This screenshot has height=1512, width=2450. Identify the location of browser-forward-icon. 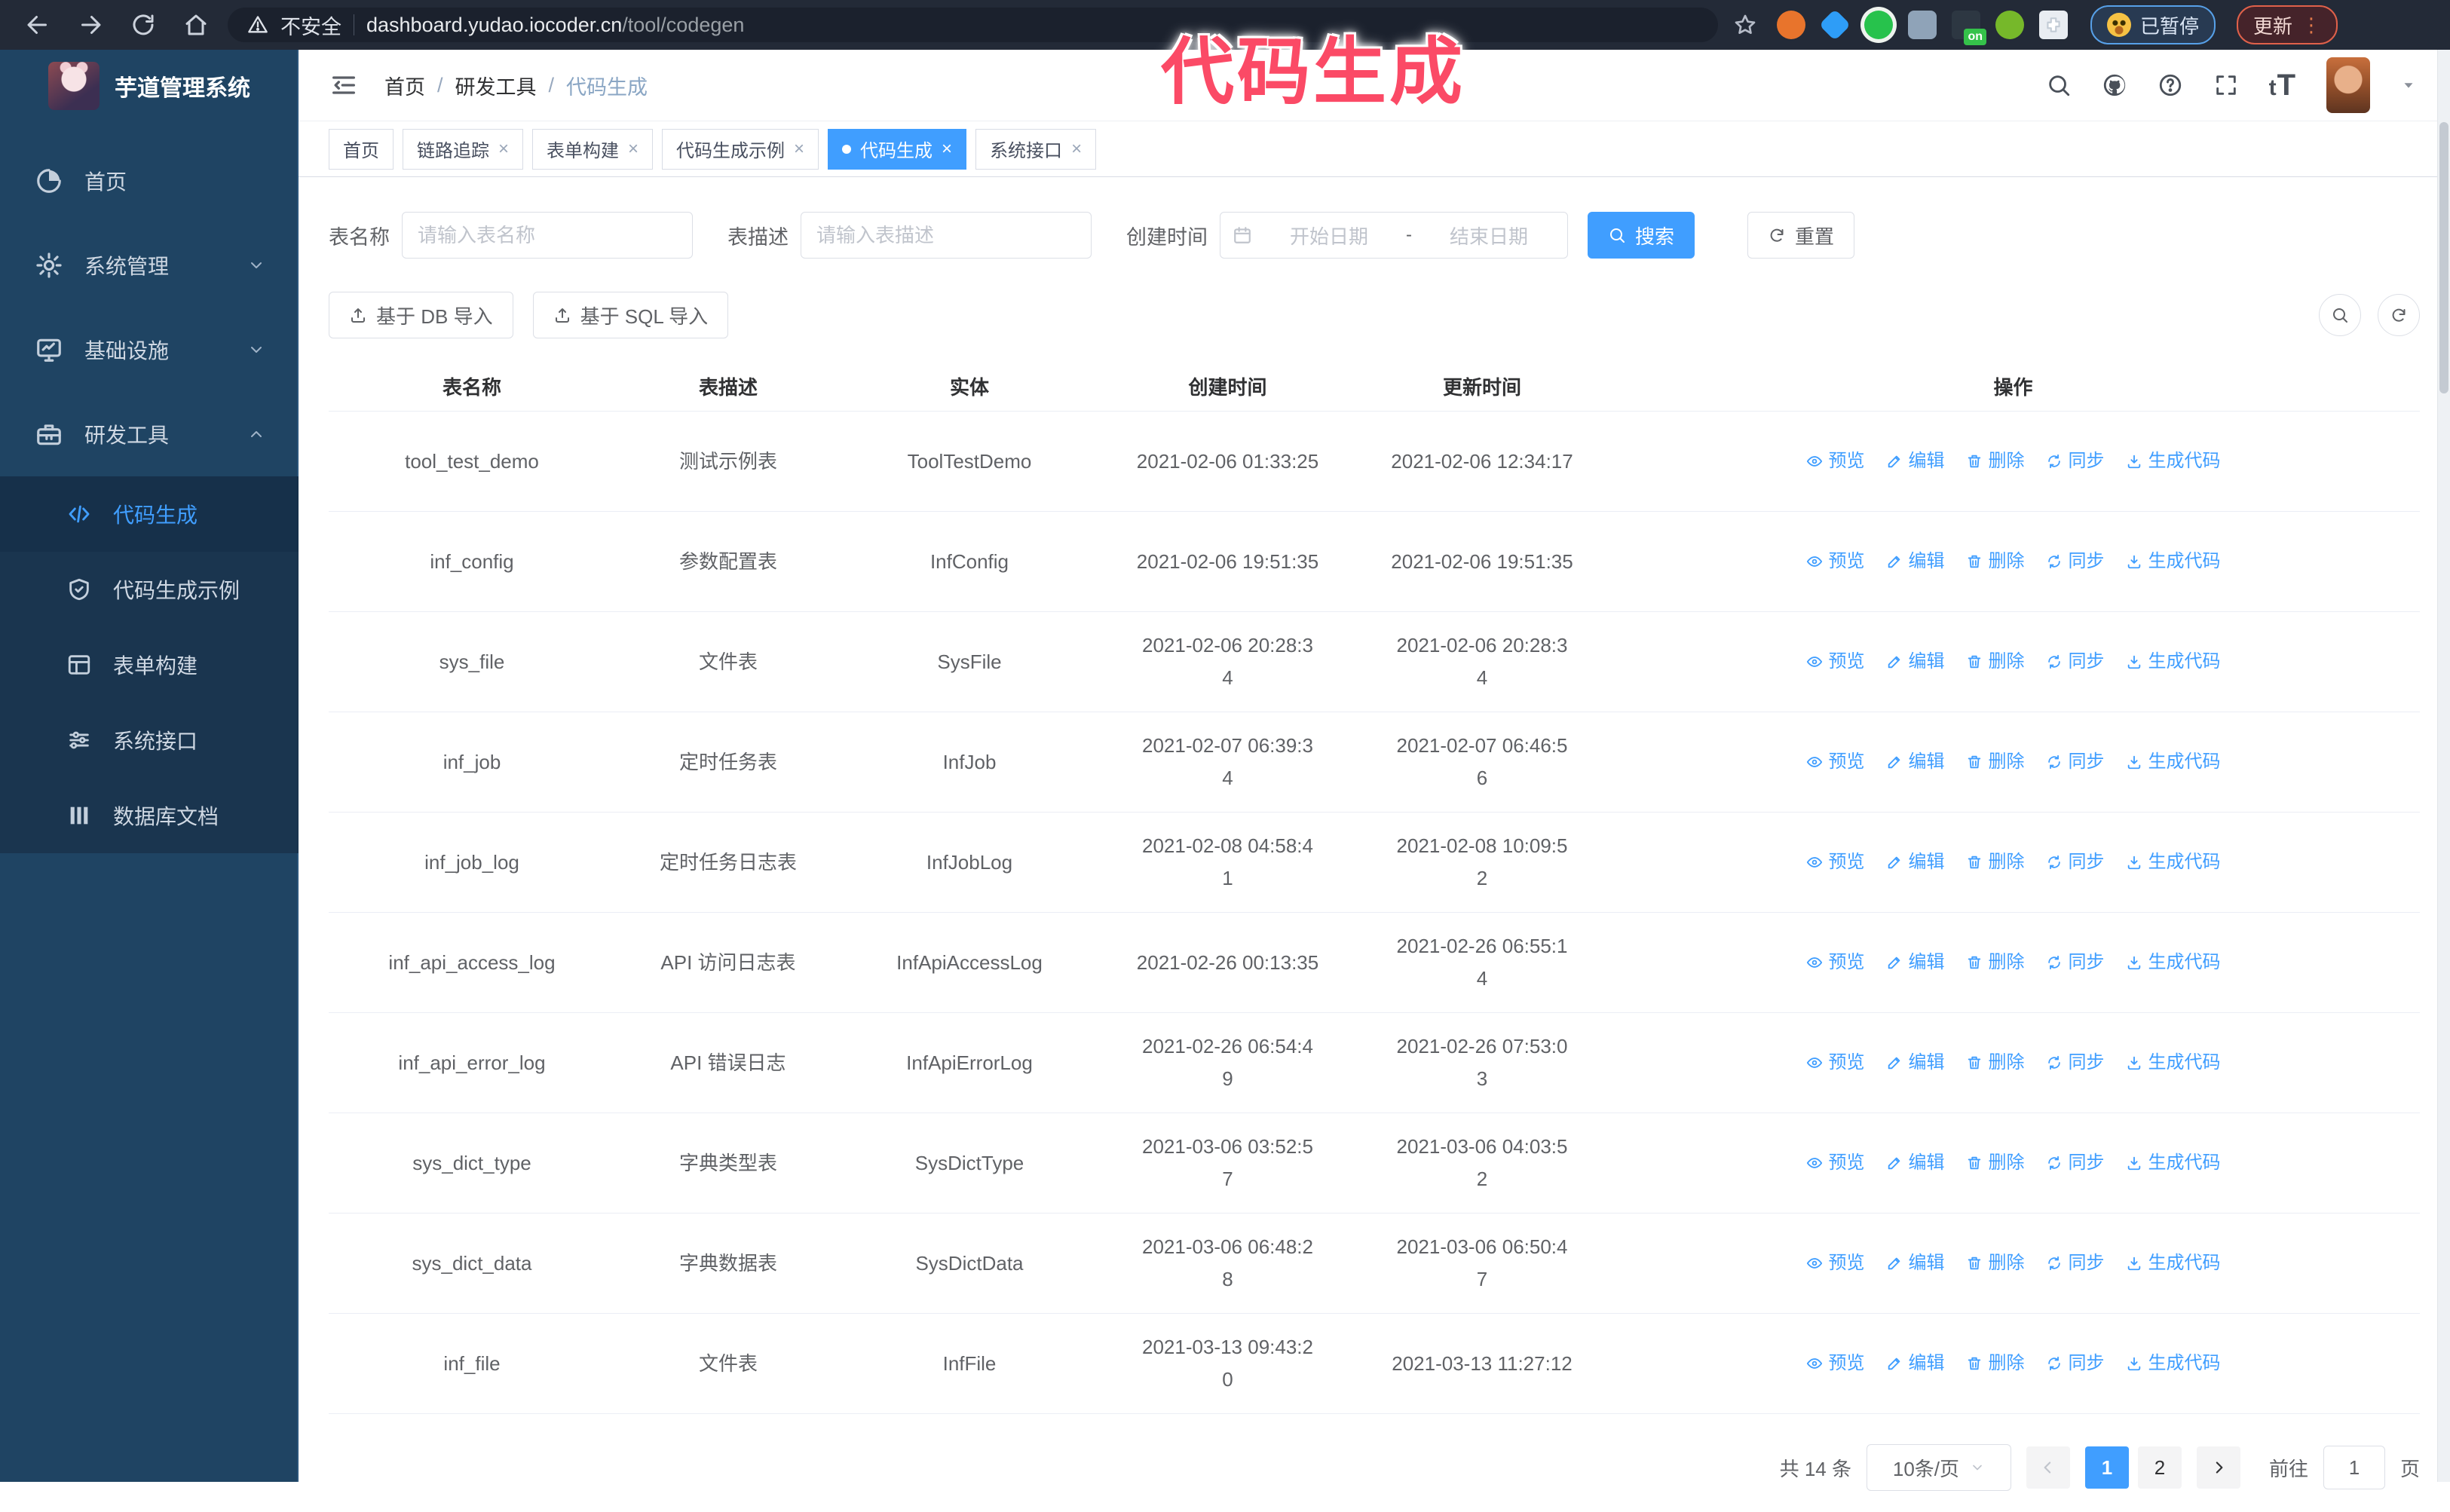
(90, 25).